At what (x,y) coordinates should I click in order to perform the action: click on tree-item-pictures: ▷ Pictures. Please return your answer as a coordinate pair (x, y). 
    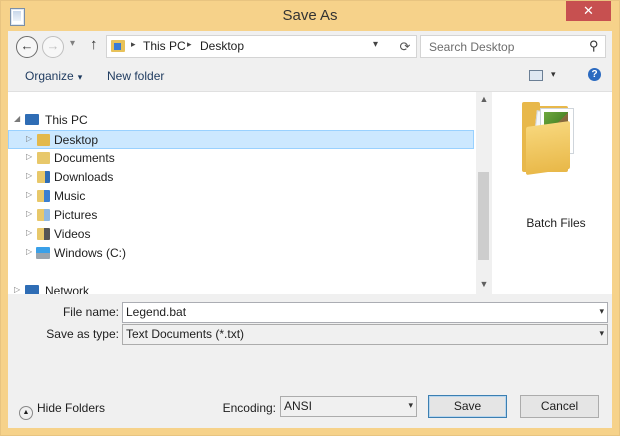
    Looking at the image, I should click on (241, 215).